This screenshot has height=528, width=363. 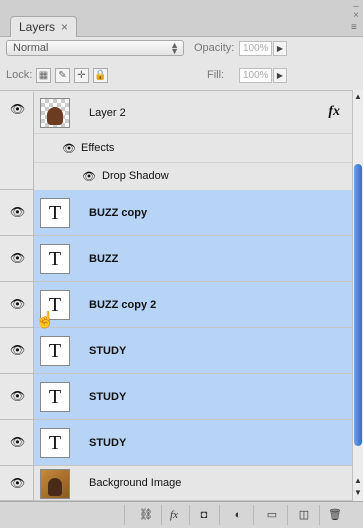 What do you see at coordinates (62, 75) in the screenshot?
I see `lock-image-pixels-icon: ✎` at bounding box center [62, 75].